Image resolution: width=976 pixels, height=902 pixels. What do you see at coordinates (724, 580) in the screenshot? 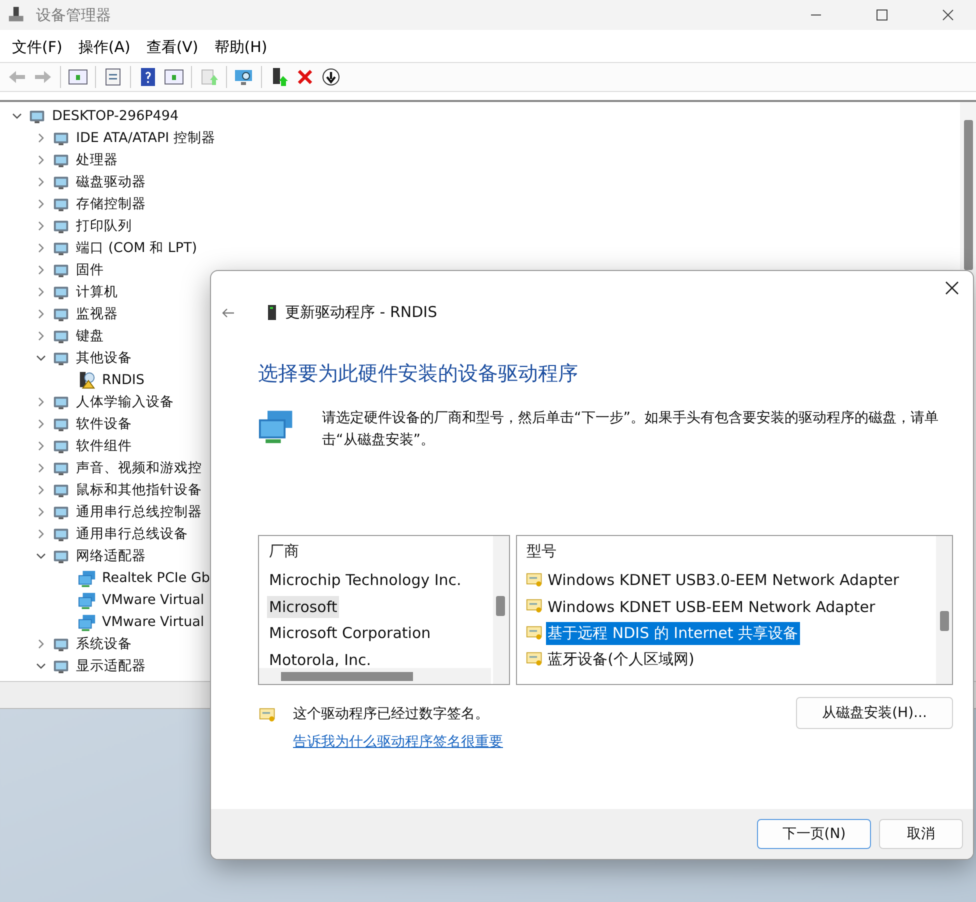
I see `list-item: Windows KDNET USB3.0-EEM Network Adapter` at bounding box center [724, 580].